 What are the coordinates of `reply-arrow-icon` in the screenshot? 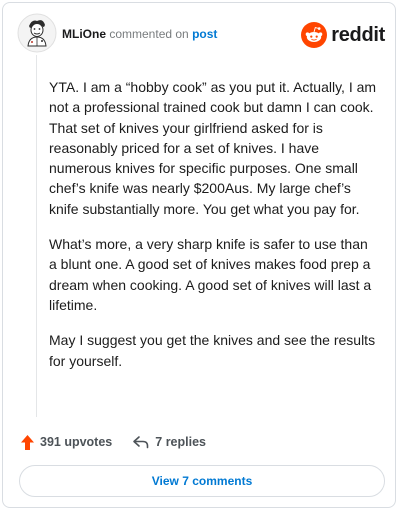 It's located at (141, 442).